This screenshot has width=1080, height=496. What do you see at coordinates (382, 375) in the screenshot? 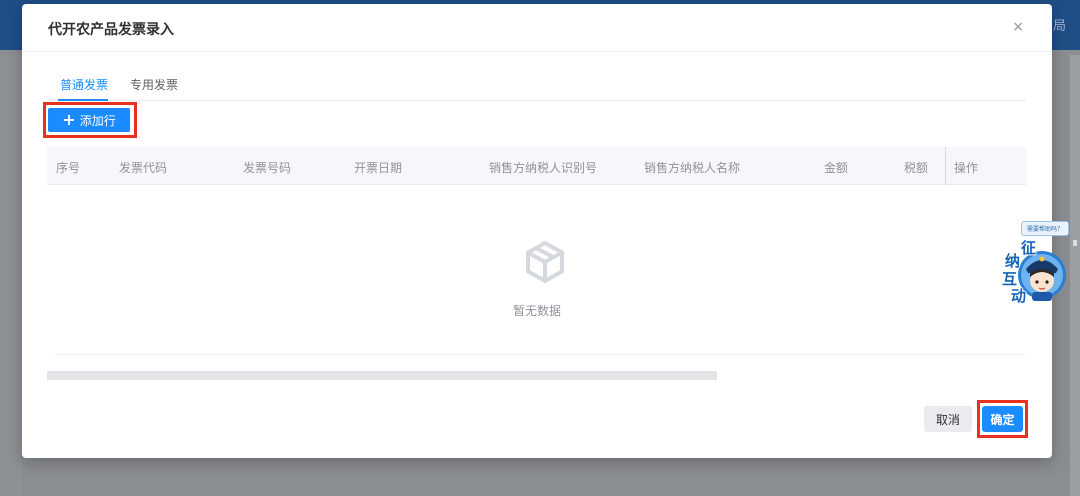
I see `table-horizontal-scrollbar` at bounding box center [382, 375].